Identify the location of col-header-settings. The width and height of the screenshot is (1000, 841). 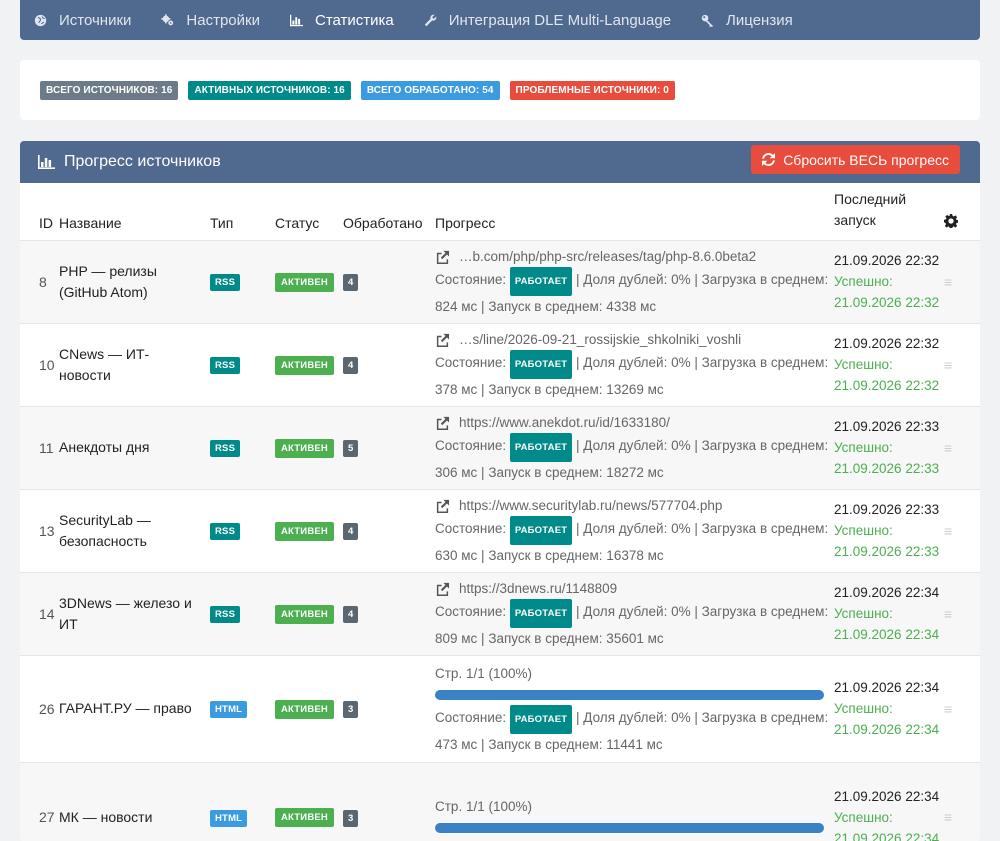
(962, 211).